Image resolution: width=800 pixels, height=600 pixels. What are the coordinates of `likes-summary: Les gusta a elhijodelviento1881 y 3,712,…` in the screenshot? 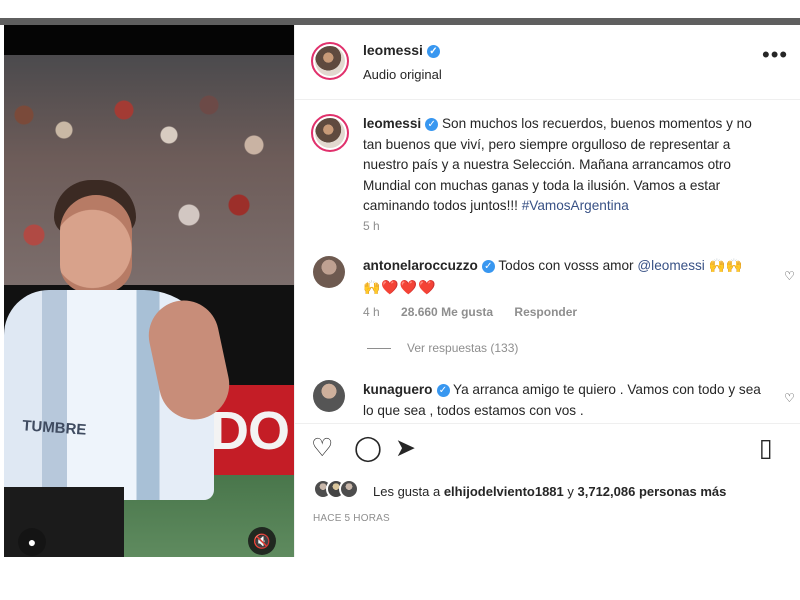 It's located at (549, 491).